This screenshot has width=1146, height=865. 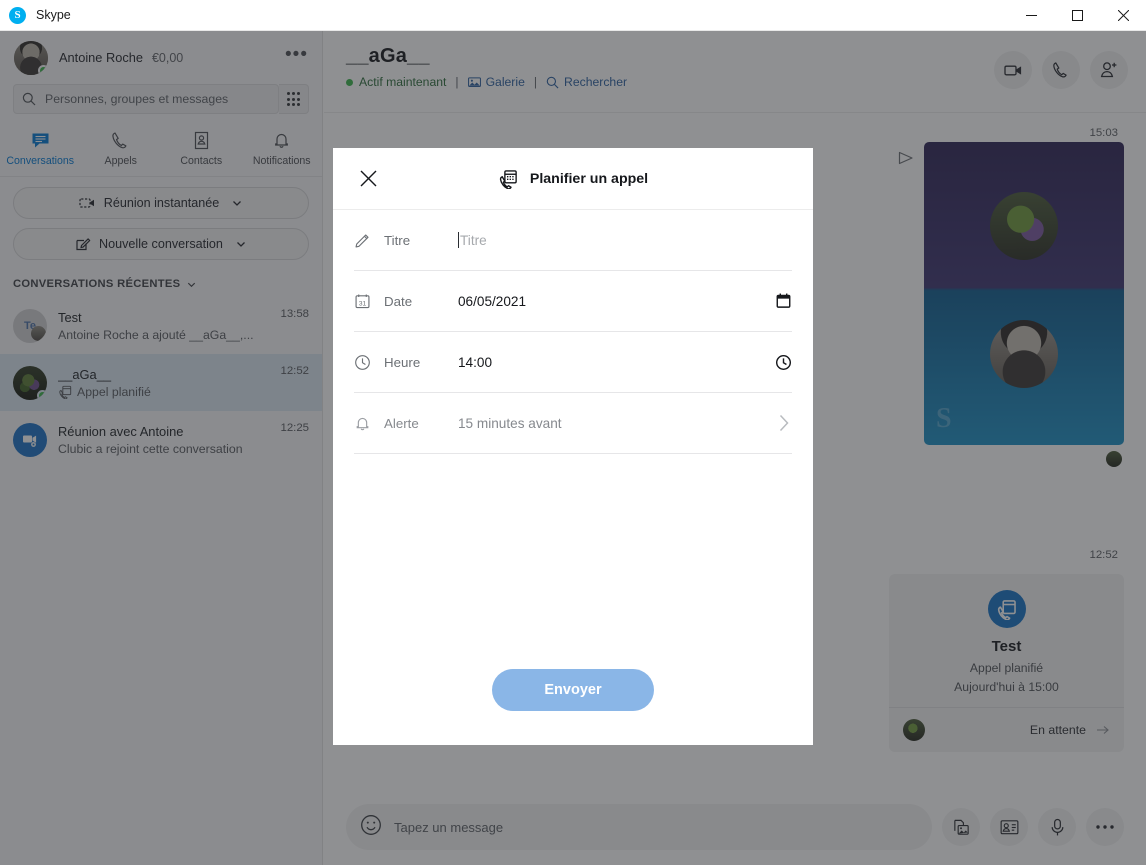 What do you see at coordinates (573, 690) in the screenshot?
I see `send-button: Envoyer` at bounding box center [573, 690].